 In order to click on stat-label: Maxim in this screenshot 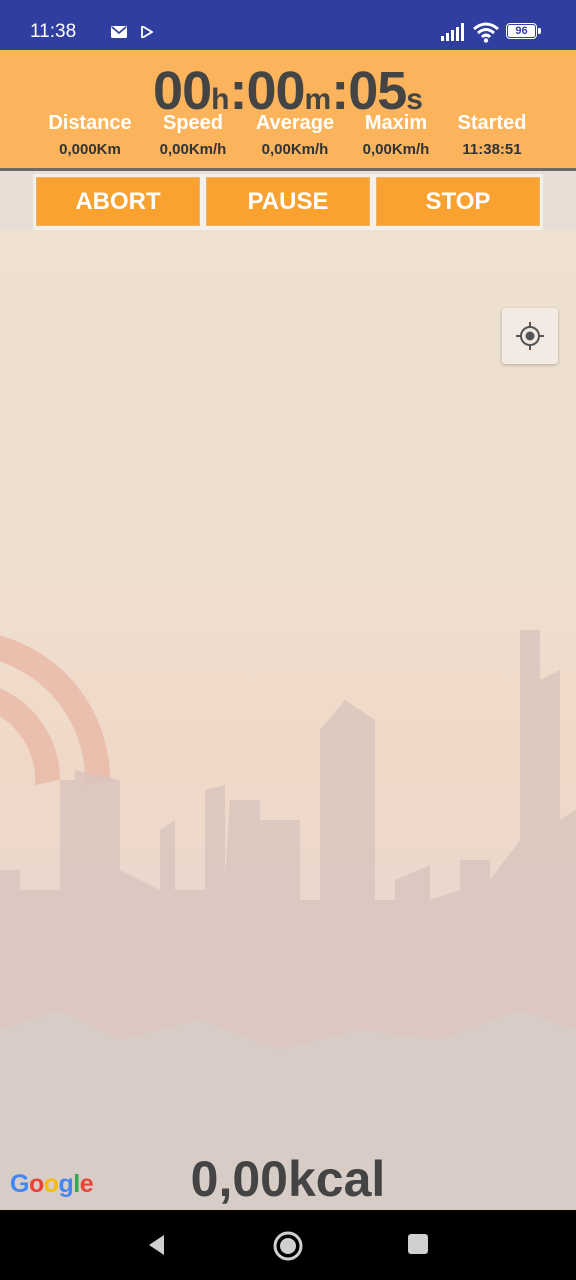, I will do `click(396, 123)`.